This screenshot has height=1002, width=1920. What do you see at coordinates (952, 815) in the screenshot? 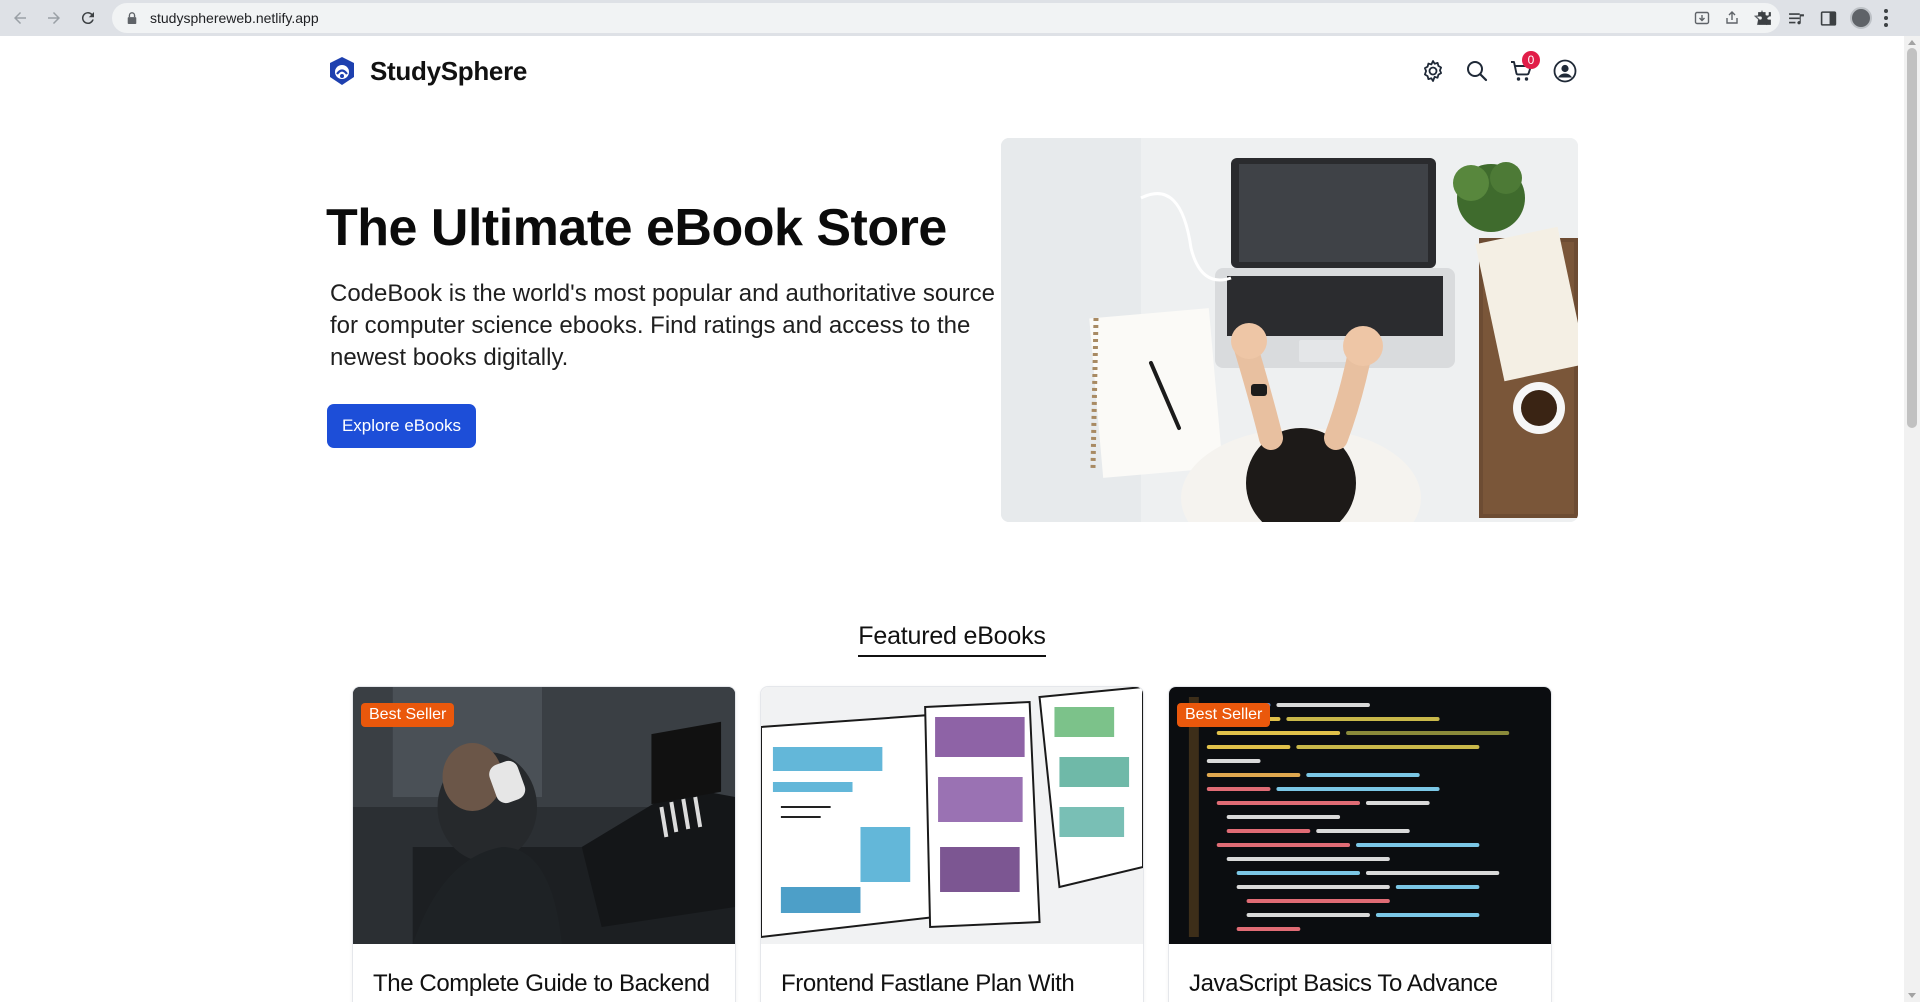
I see `ebook-thumbnail` at bounding box center [952, 815].